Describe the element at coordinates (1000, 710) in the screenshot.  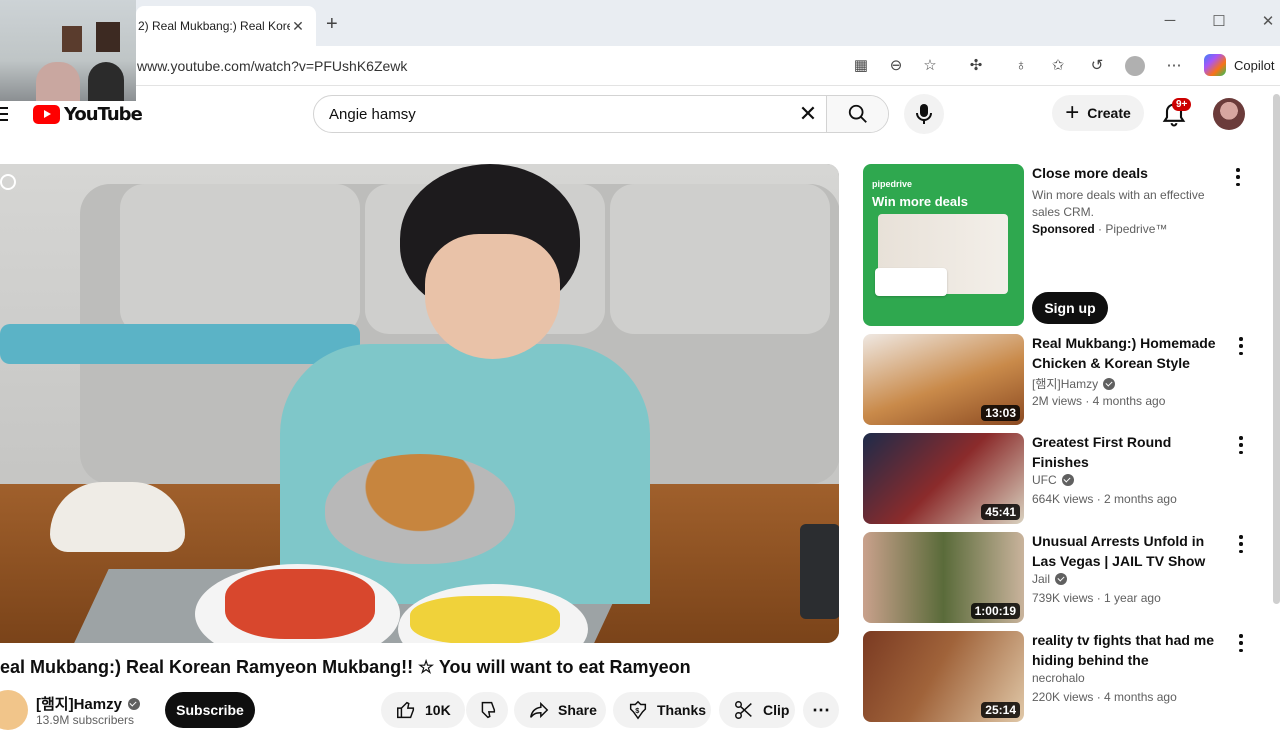
I see `rec-duration: 25:14` at that location.